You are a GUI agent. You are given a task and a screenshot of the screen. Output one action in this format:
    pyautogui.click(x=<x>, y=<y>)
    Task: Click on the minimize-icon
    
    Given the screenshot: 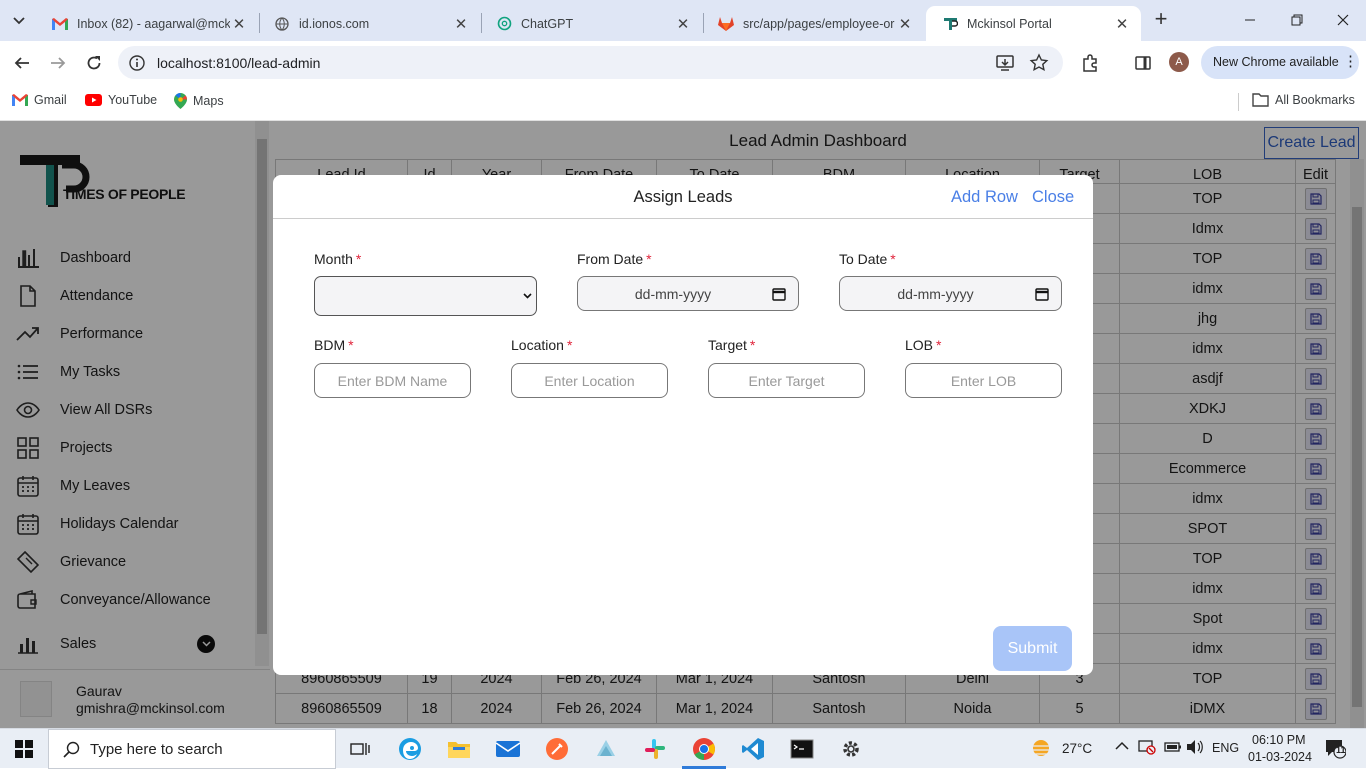 What is the action you would take?
    pyautogui.click(x=1250, y=20)
    